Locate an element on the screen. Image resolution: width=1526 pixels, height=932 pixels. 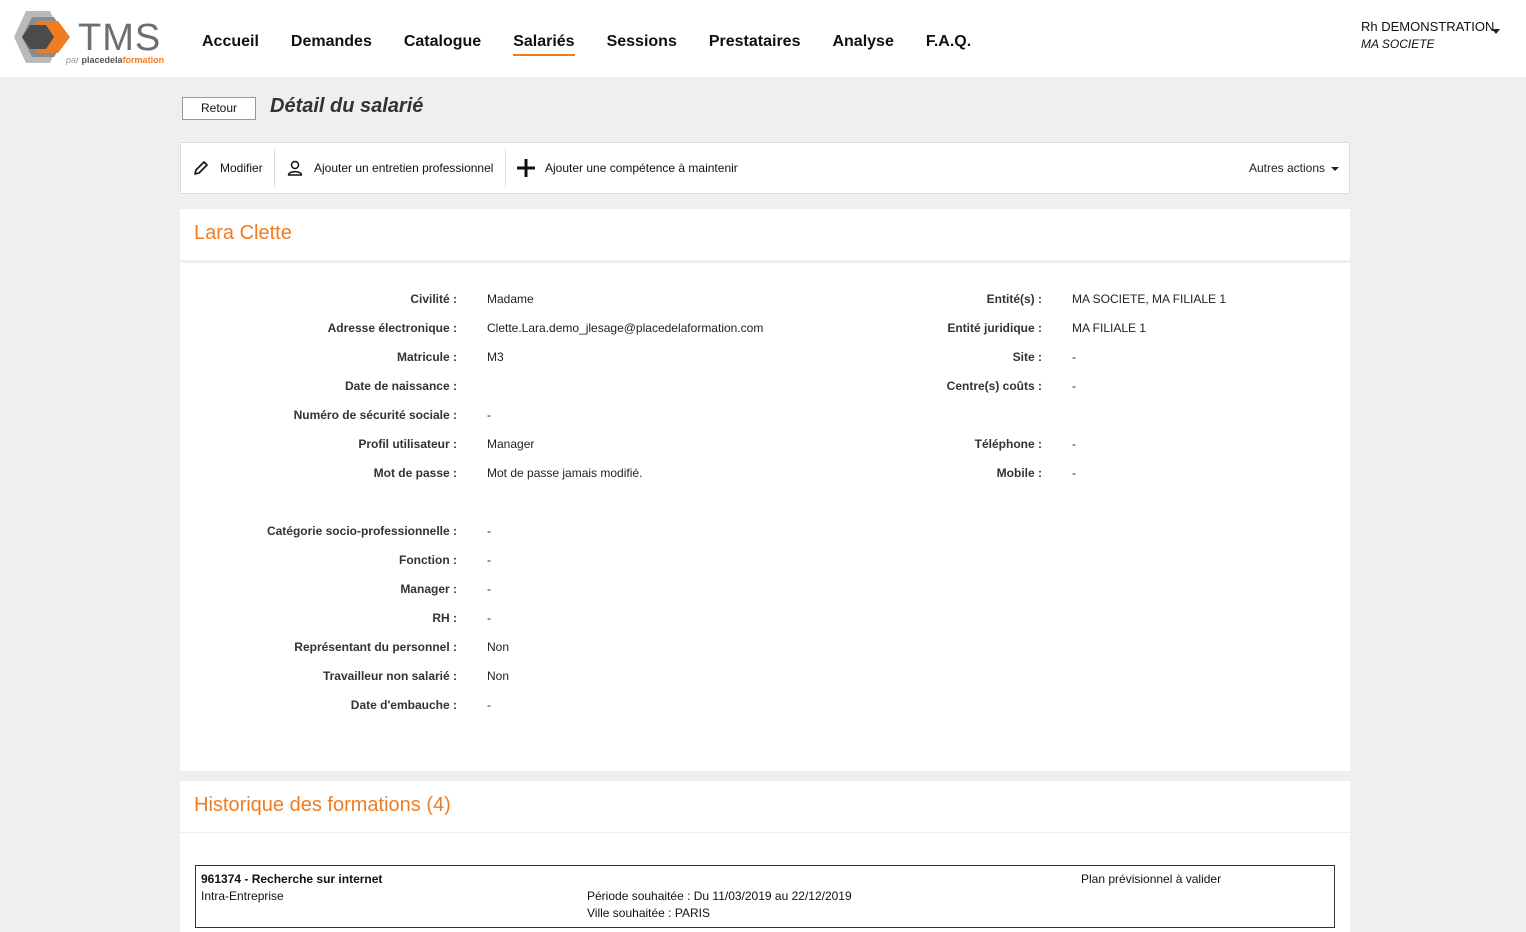
value-matricule: M3 is located at coordinates (495, 357).